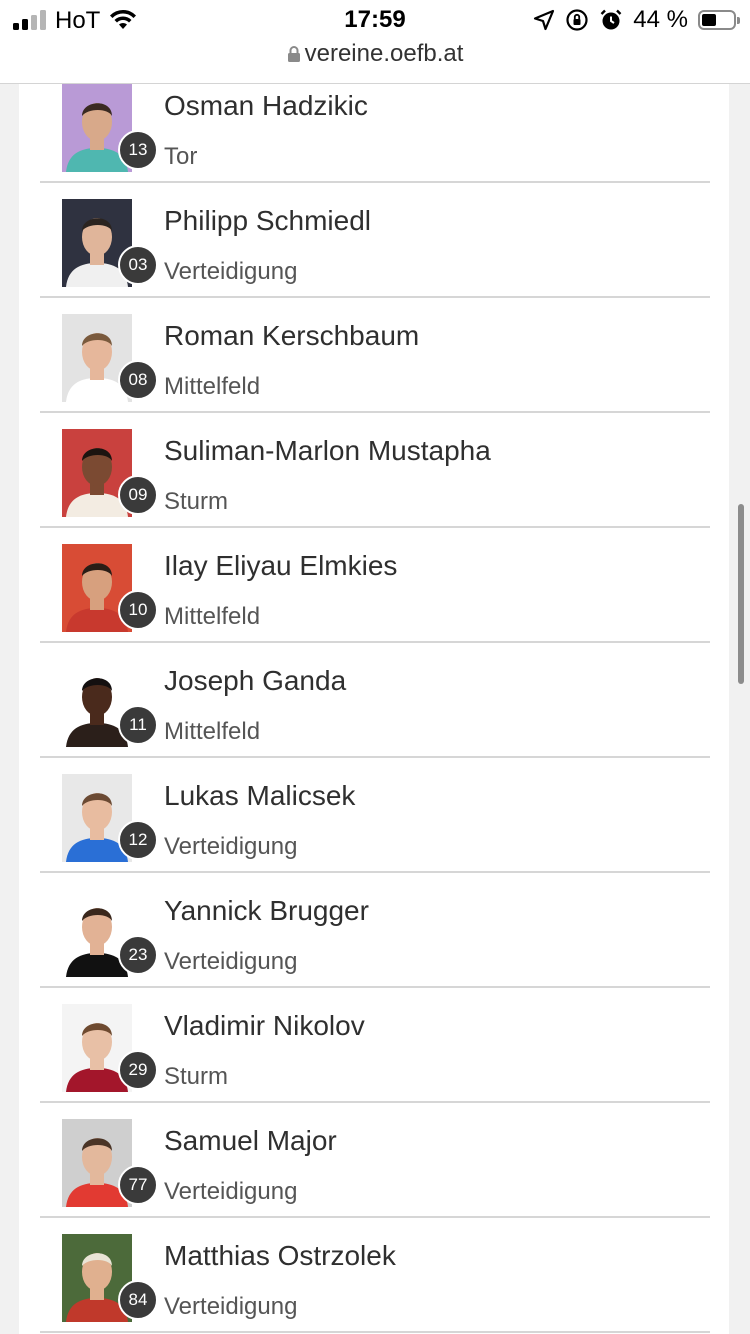 The width and height of the screenshot is (750, 1334). Describe the element at coordinates (181, 156) in the screenshot. I see `player-position: Tor` at that location.